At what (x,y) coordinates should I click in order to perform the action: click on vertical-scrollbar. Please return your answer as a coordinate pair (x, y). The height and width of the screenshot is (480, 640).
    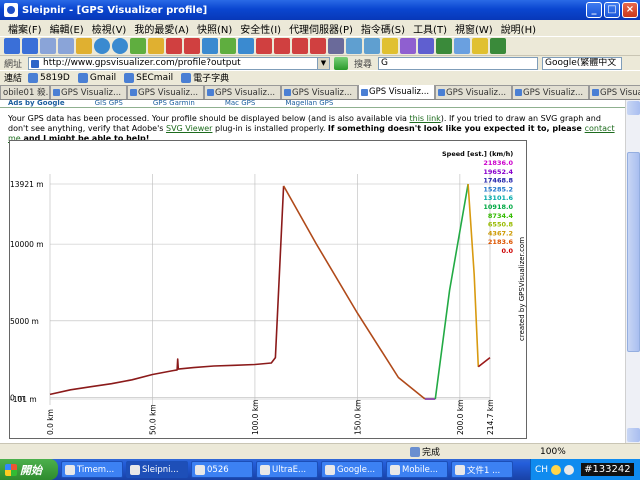
    Looking at the image, I should click on (632, 271).